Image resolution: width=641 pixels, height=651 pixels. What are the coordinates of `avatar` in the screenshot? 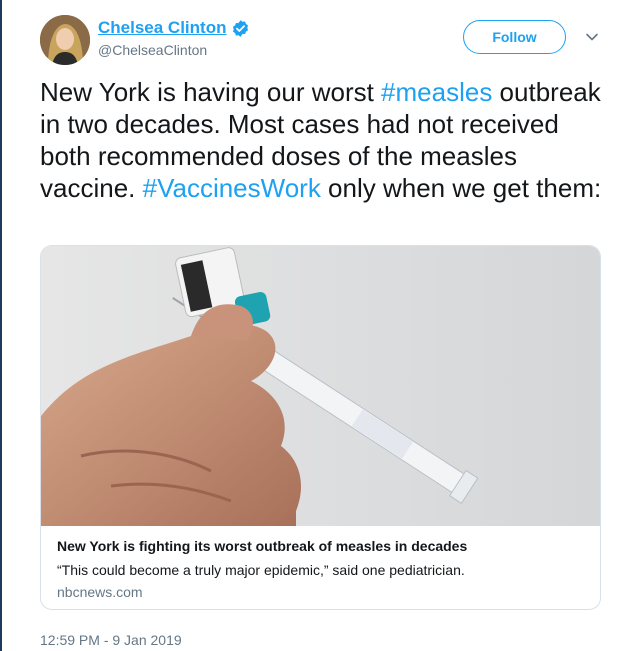 It's located at (65, 40).